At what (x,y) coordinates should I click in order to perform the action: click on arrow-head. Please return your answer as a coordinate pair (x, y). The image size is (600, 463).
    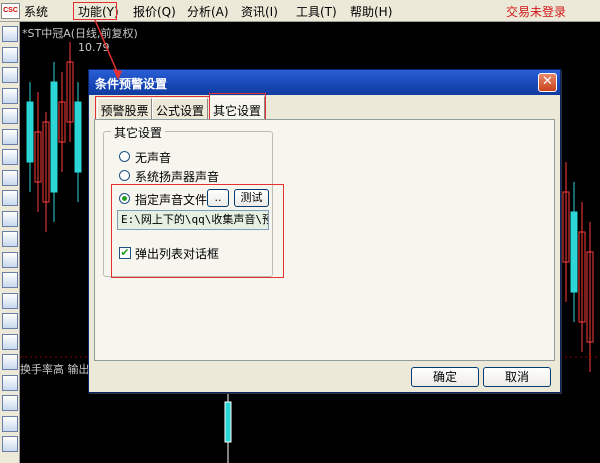
    Looking at the image, I should click on (117, 74).